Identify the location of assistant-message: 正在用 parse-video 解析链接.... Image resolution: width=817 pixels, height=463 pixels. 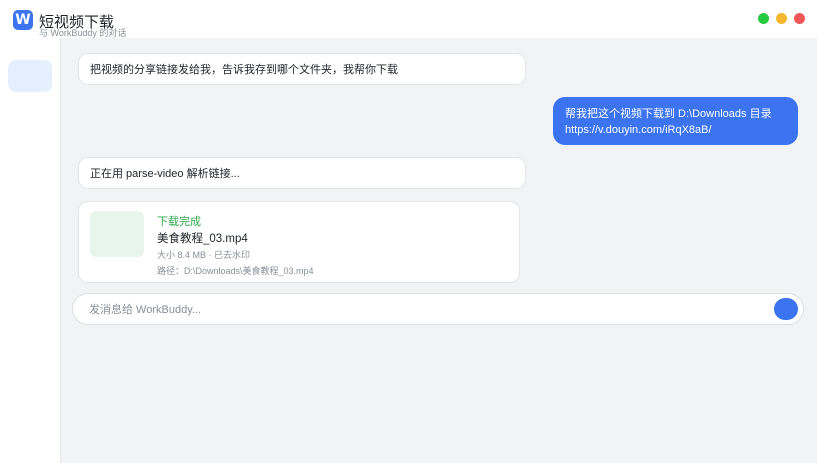
(302, 173).